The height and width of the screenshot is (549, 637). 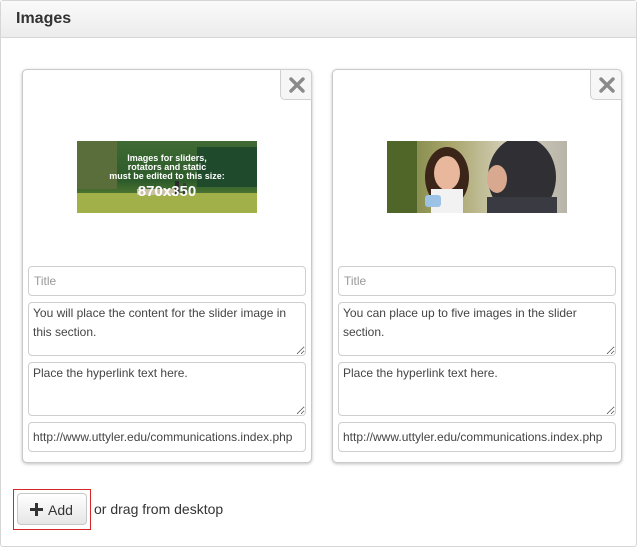 What do you see at coordinates (60, 510) in the screenshot?
I see `add-button-label: Add` at bounding box center [60, 510].